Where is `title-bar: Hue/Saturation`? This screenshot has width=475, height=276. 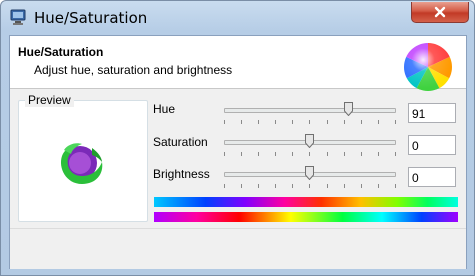 title-bar: Hue/Saturation is located at coordinates (237, 18).